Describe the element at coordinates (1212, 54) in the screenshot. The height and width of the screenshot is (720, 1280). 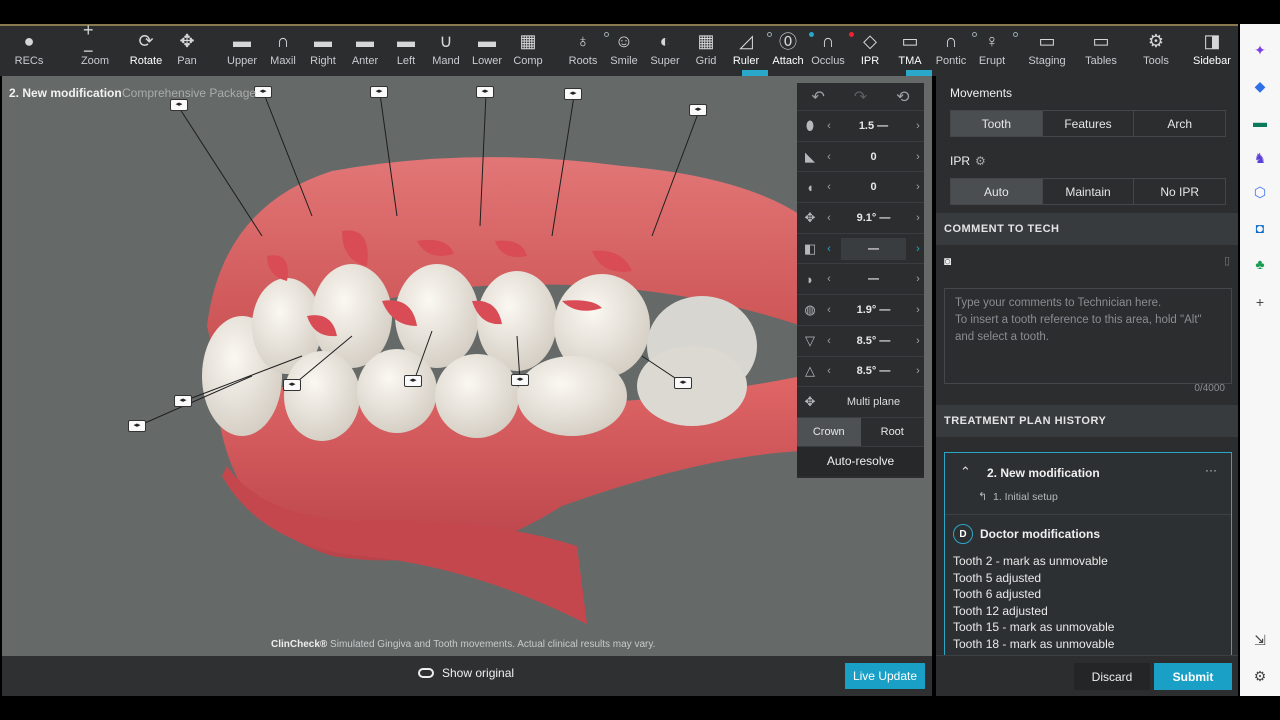
I see `toolbar-sidebar: ◨ Sidebar` at that location.